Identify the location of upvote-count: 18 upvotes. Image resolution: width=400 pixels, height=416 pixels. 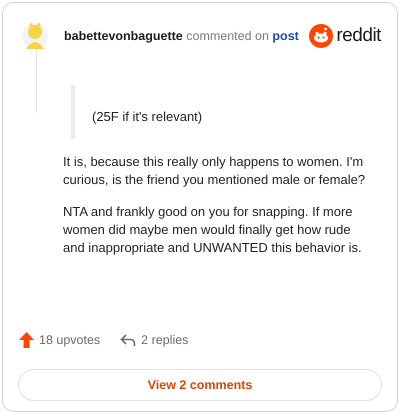
(69, 340).